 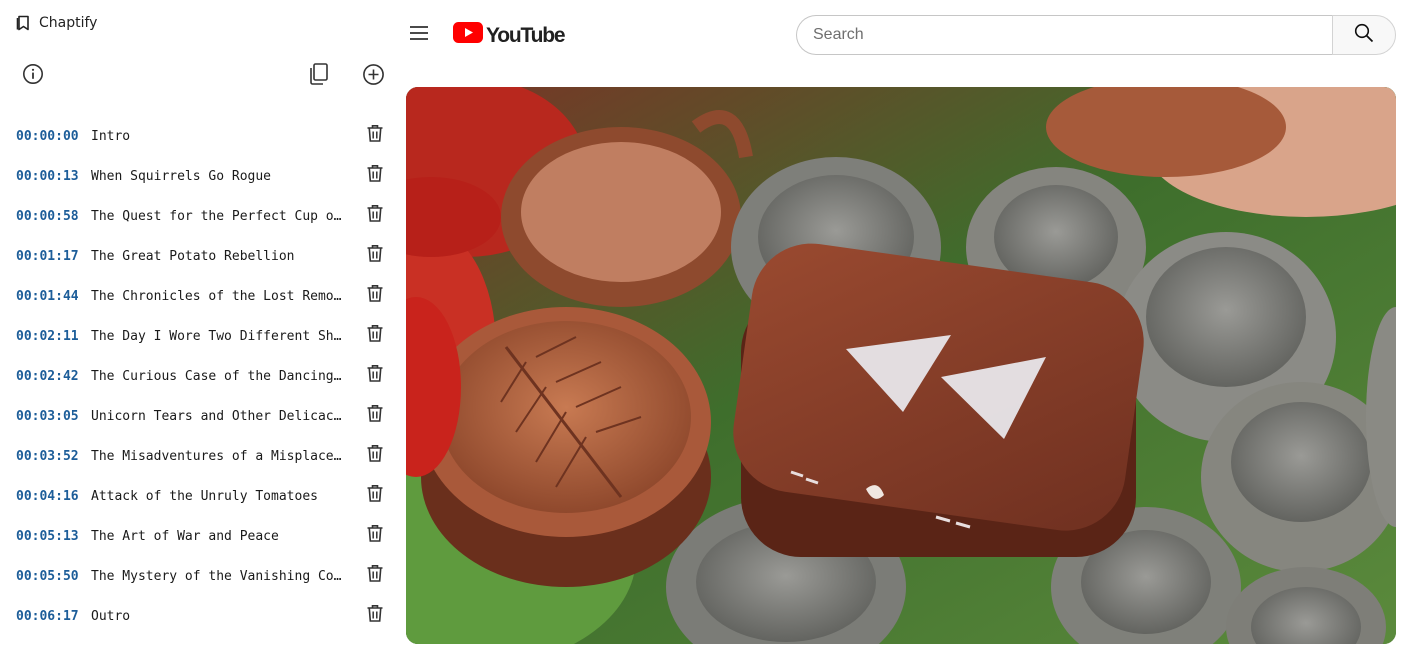 I want to click on add-chapter-button, so click(x=373, y=74).